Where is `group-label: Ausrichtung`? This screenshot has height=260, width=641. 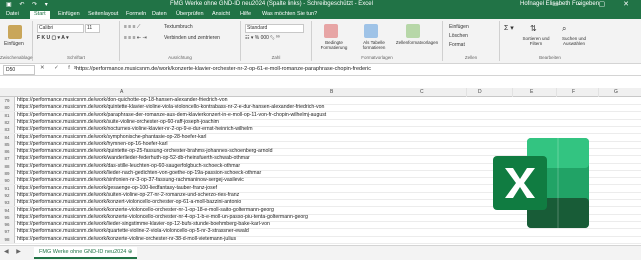
group-label: Ausrichtung is located at coordinates (180, 57).